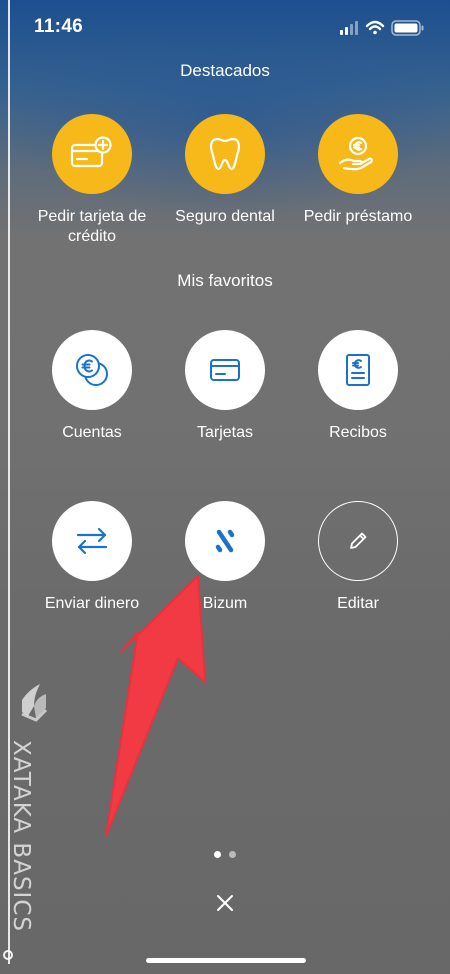  I want to click on red-arrow-annotation, so click(155, 706).